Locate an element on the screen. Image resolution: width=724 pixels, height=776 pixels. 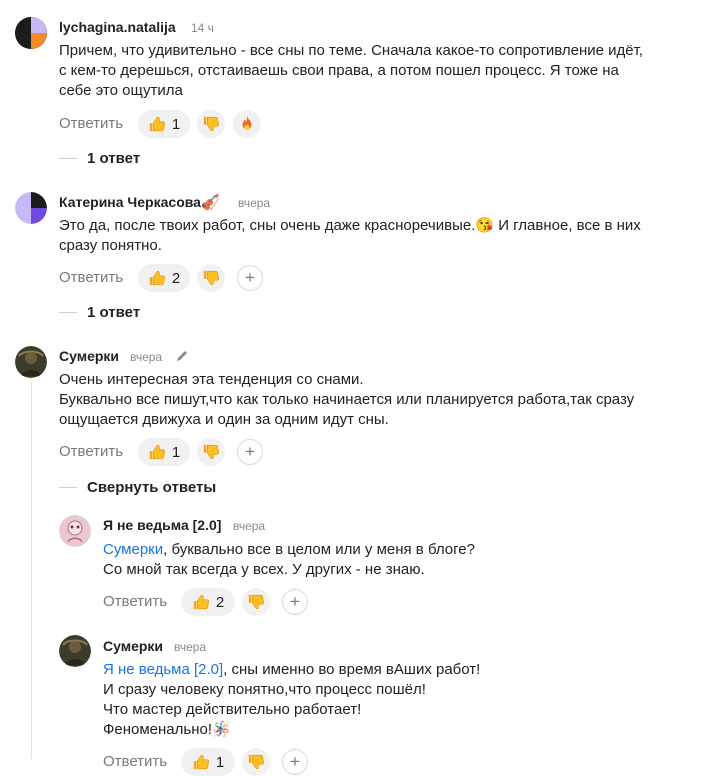
comment-line: себе это ощутила is located at coordinates (121, 90).